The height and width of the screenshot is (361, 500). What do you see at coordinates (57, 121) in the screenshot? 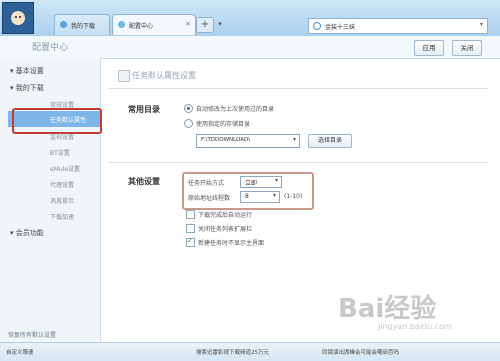
I see `highlight-box` at bounding box center [57, 121].